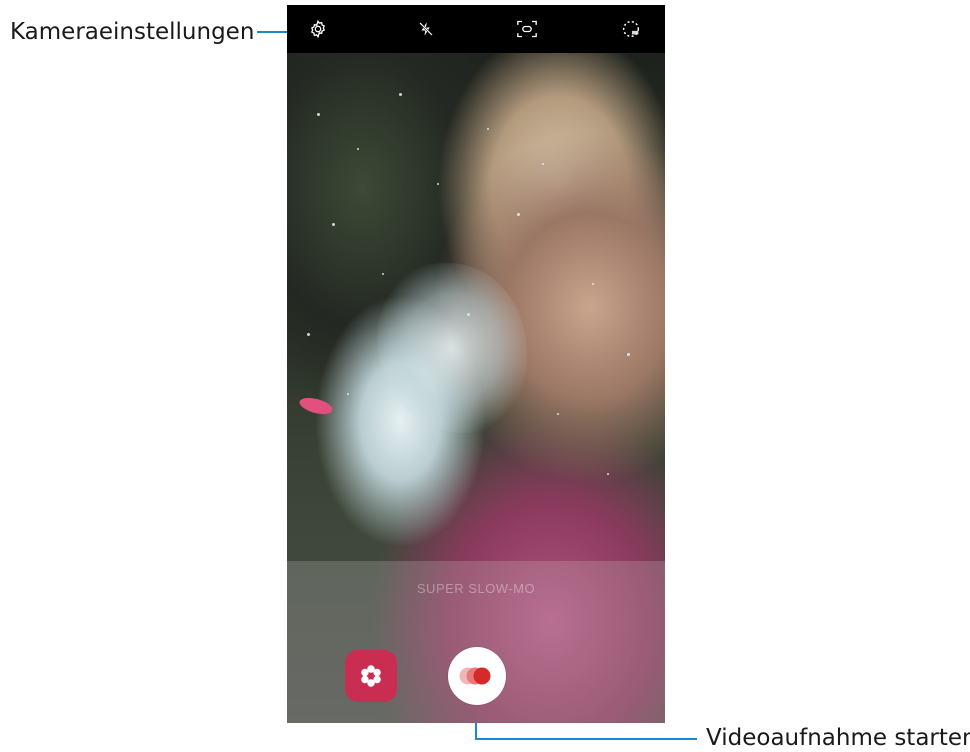  I want to click on flash-button, so click(426, 29).